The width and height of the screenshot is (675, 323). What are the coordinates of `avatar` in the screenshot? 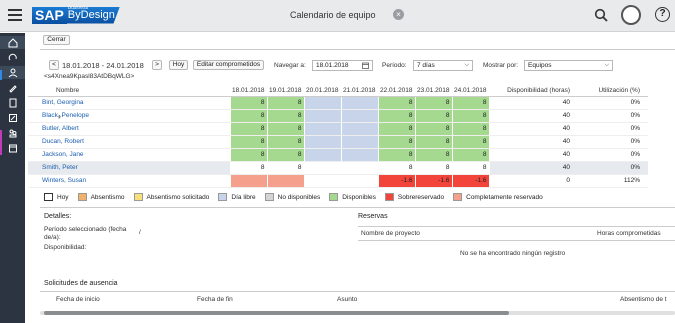 It's located at (631, 15).